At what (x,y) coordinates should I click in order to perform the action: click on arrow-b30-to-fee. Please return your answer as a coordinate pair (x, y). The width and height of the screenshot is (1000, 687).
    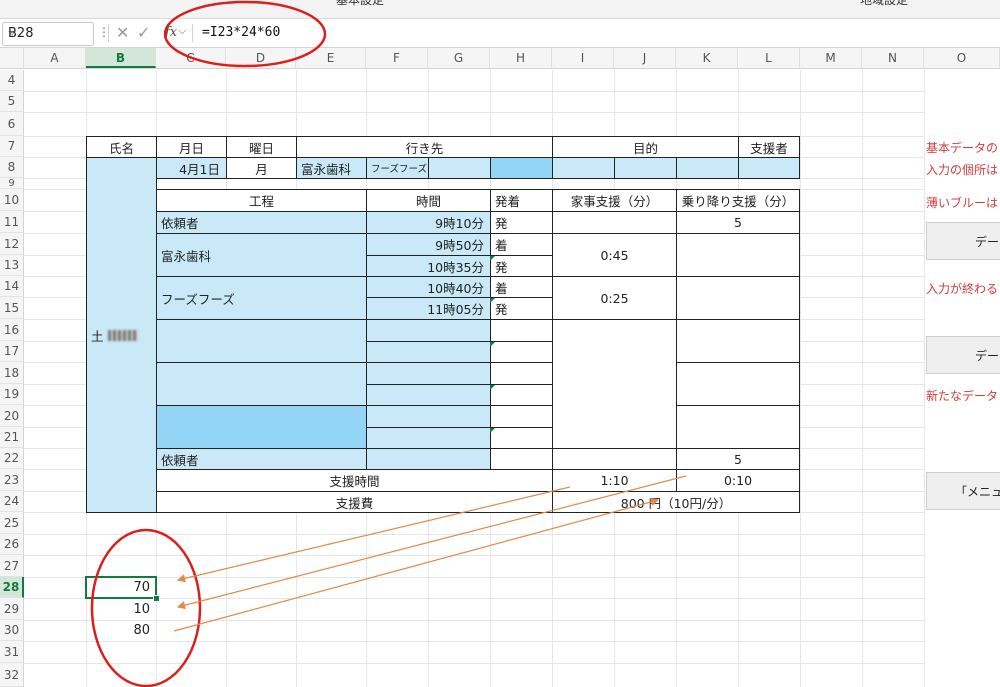
    Looking at the image, I should click on (416, 564).